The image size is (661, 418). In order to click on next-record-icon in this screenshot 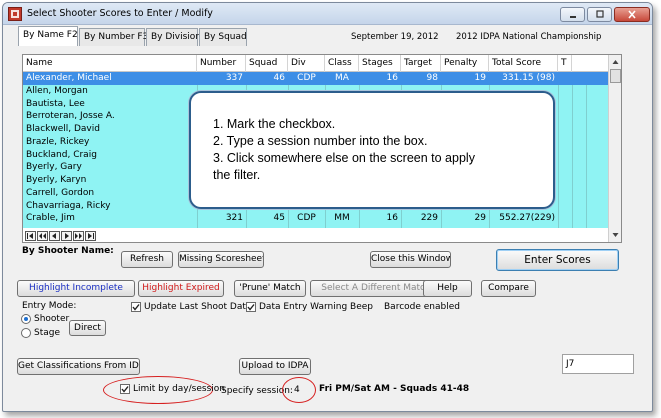, I will do `click(67, 236)`.